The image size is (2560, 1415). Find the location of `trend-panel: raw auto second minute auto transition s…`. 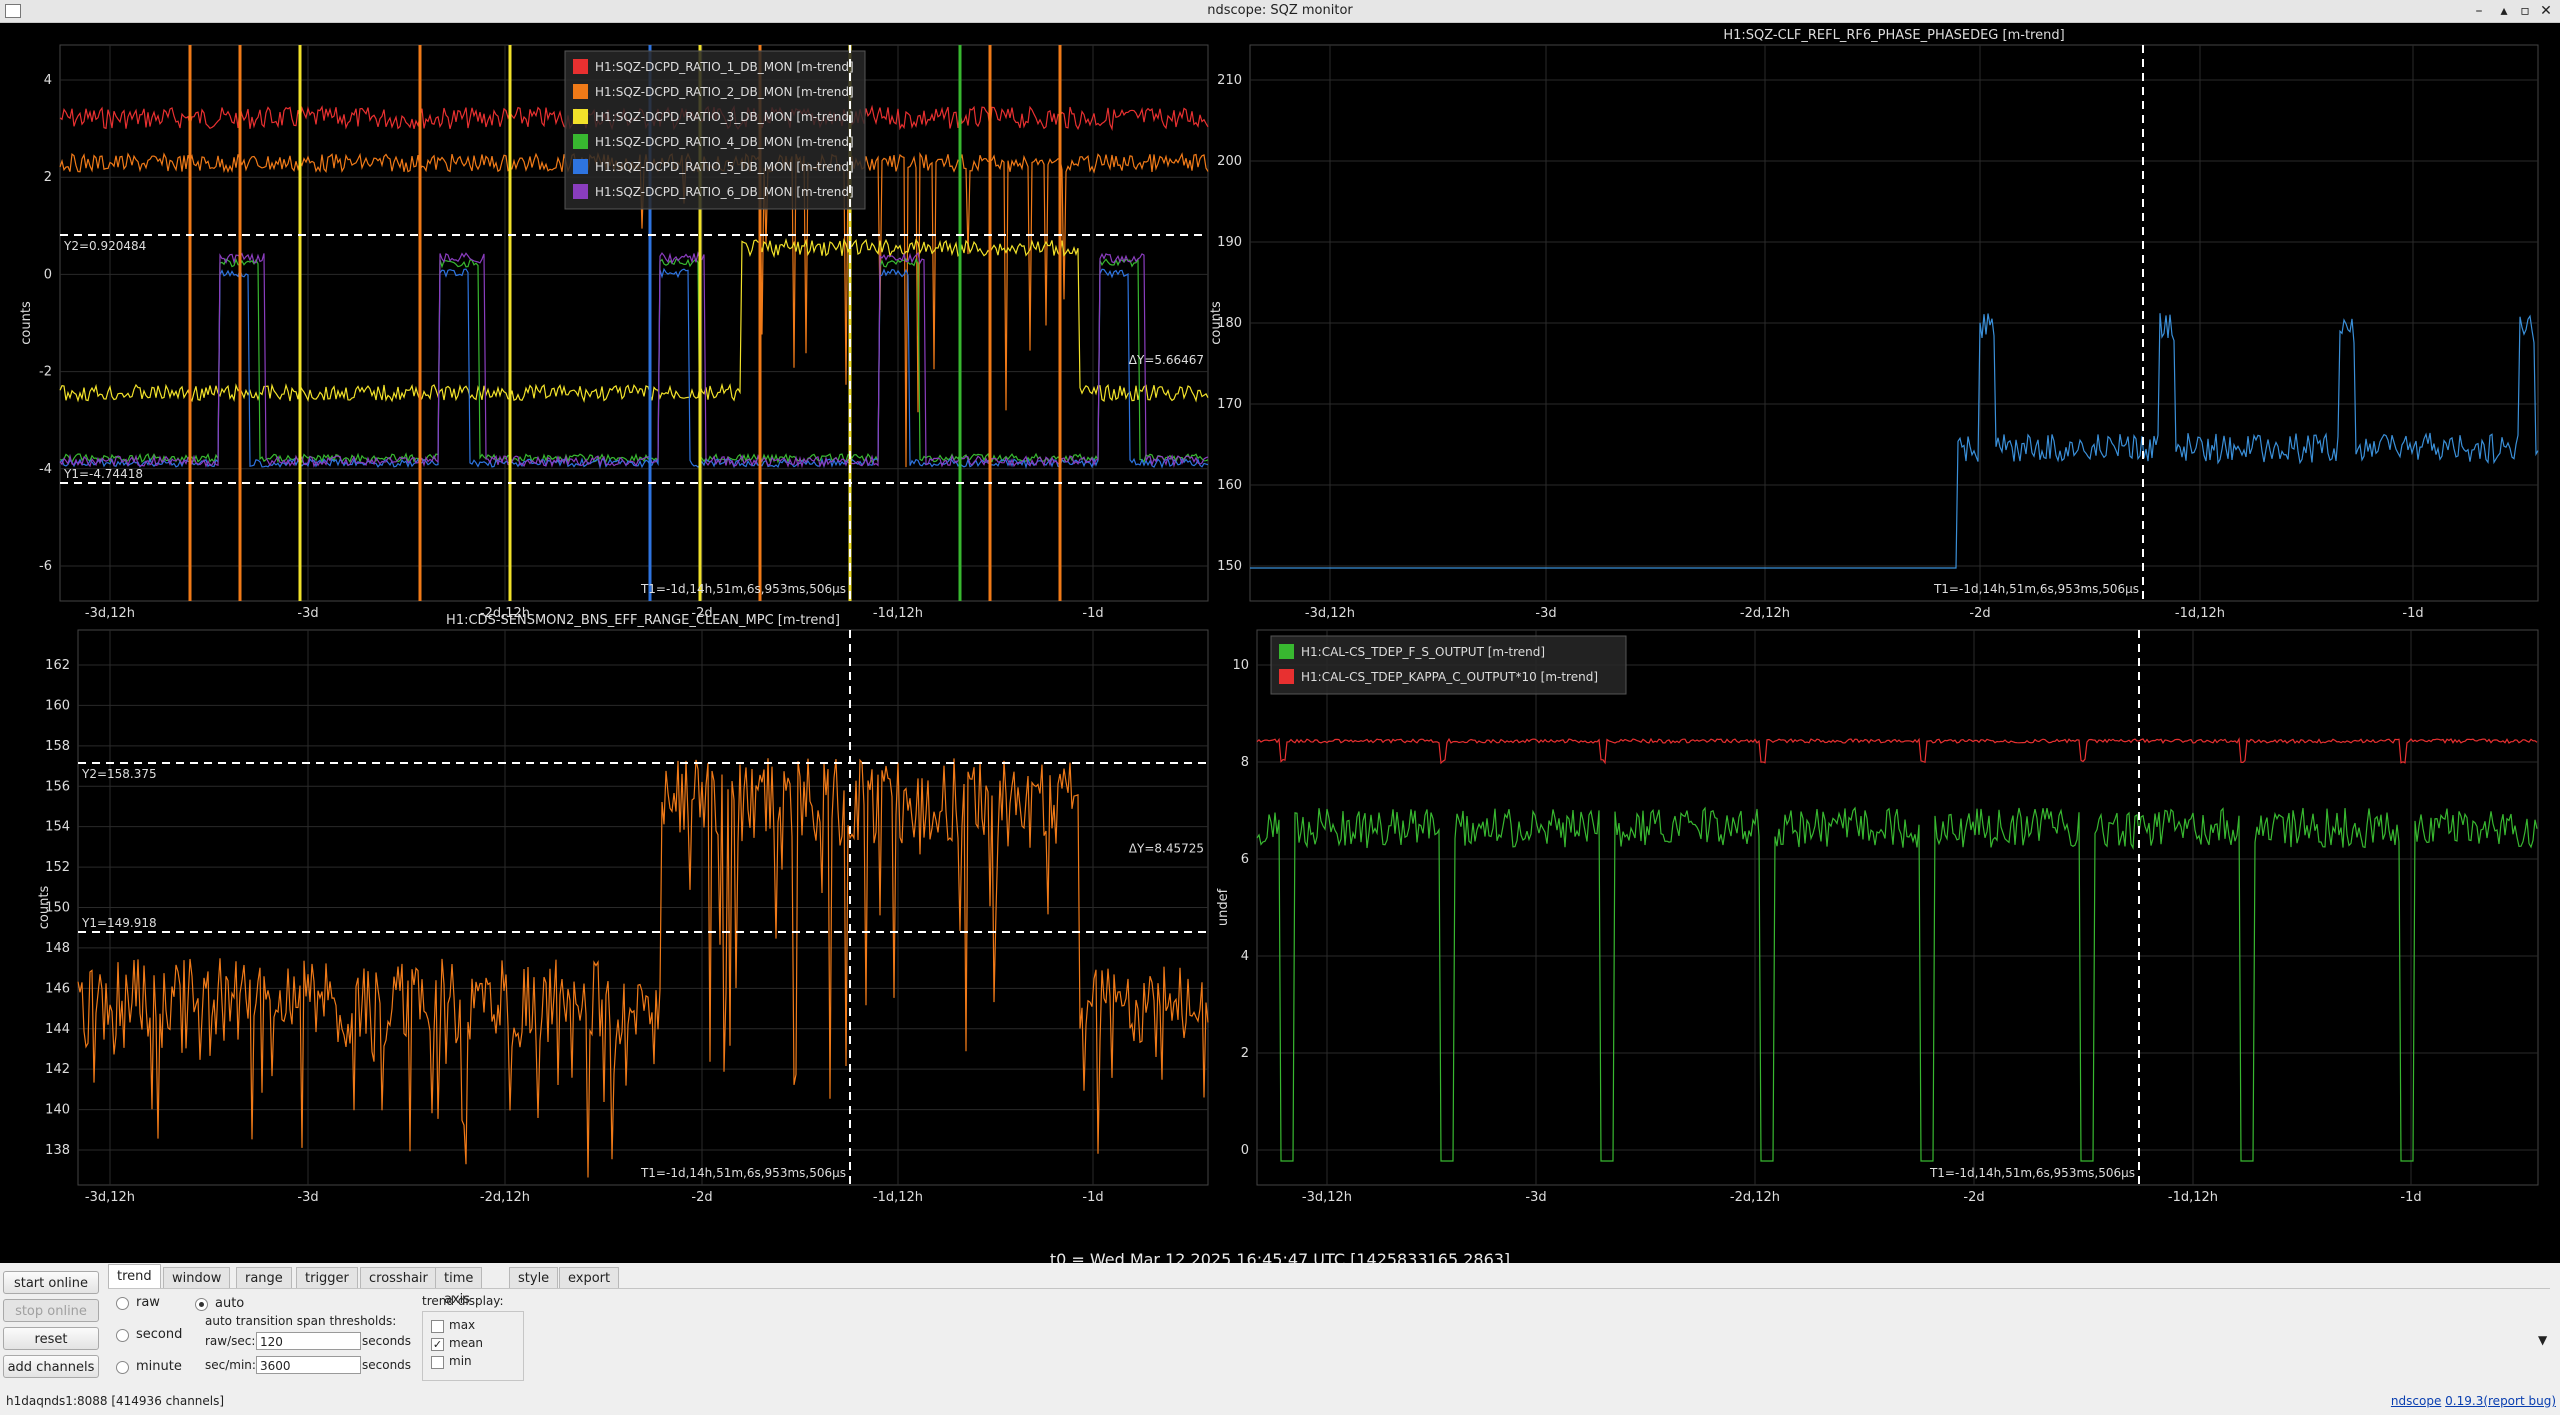

trend-panel: raw auto second minute auto transition s… is located at coordinates (1329, 1341).